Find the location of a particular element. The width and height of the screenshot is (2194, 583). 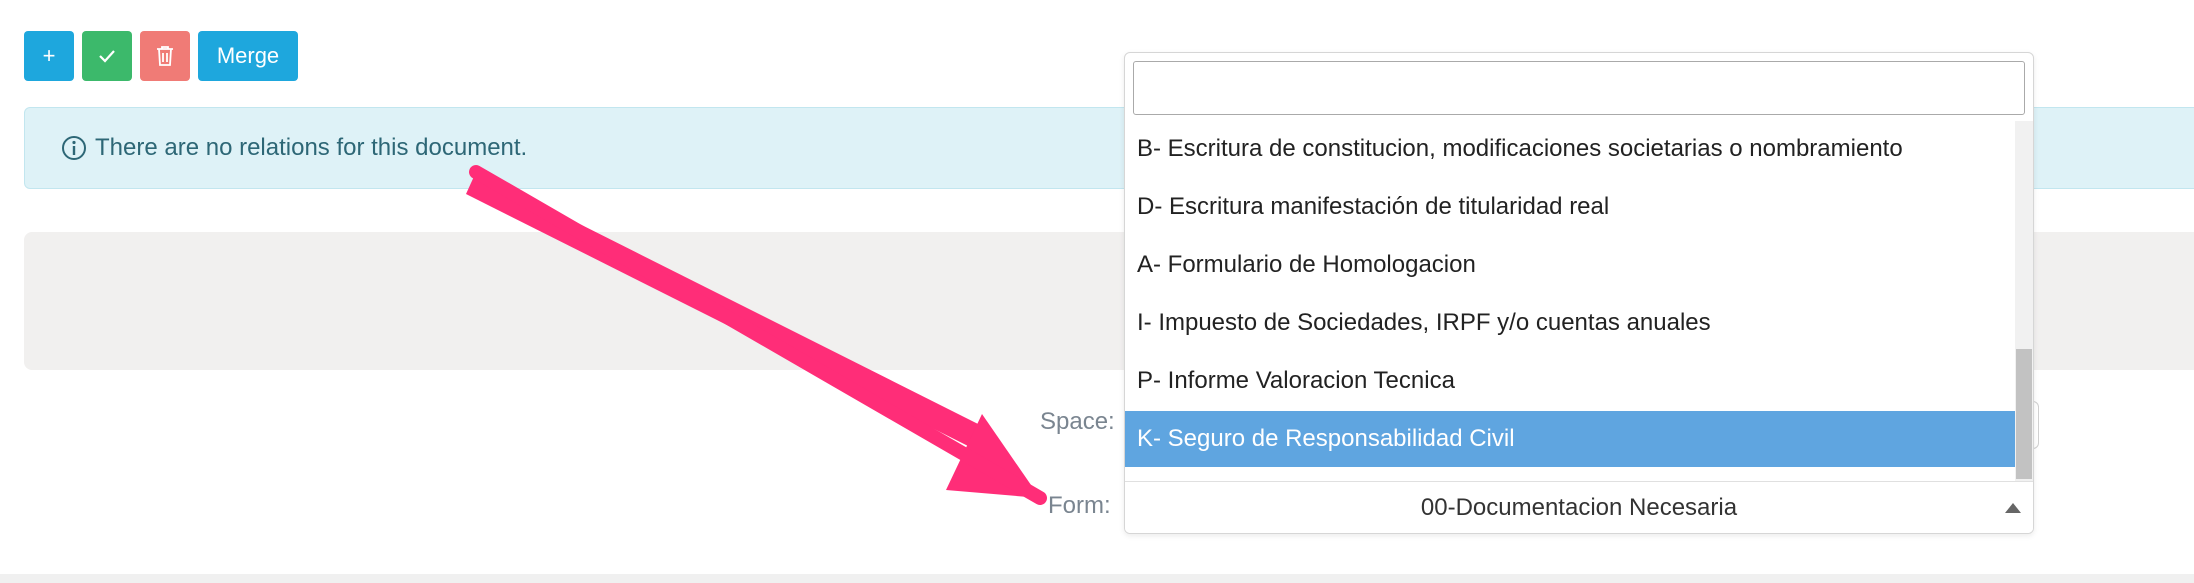

merge-button: Merge is located at coordinates (248, 56).